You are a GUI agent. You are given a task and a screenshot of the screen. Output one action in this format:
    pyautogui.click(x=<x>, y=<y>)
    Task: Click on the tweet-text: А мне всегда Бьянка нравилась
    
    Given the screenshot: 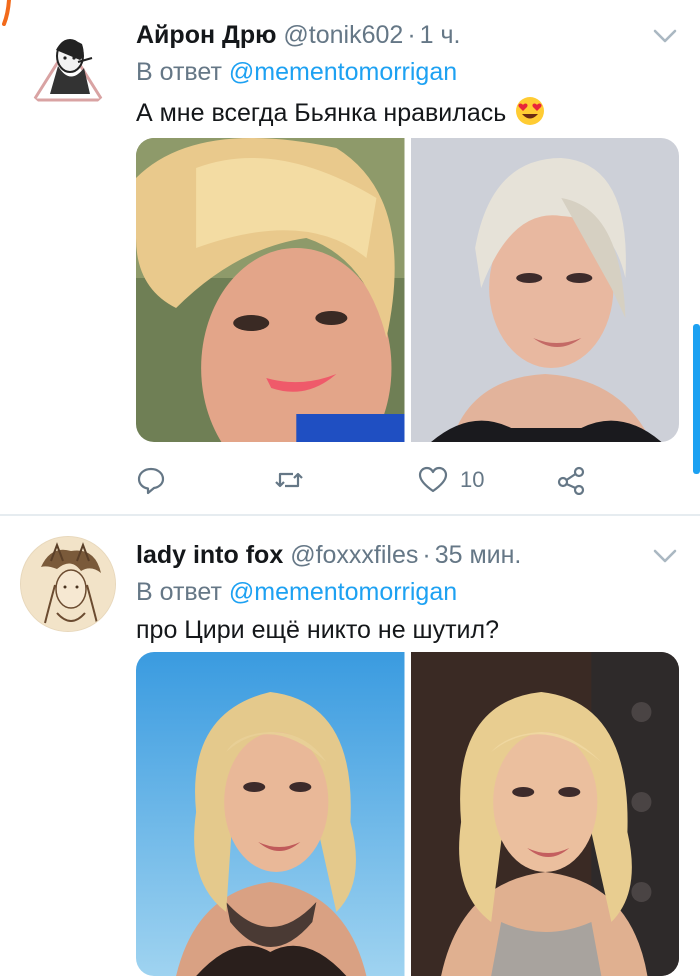 What is the action you would take?
    pyautogui.click(x=340, y=112)
    